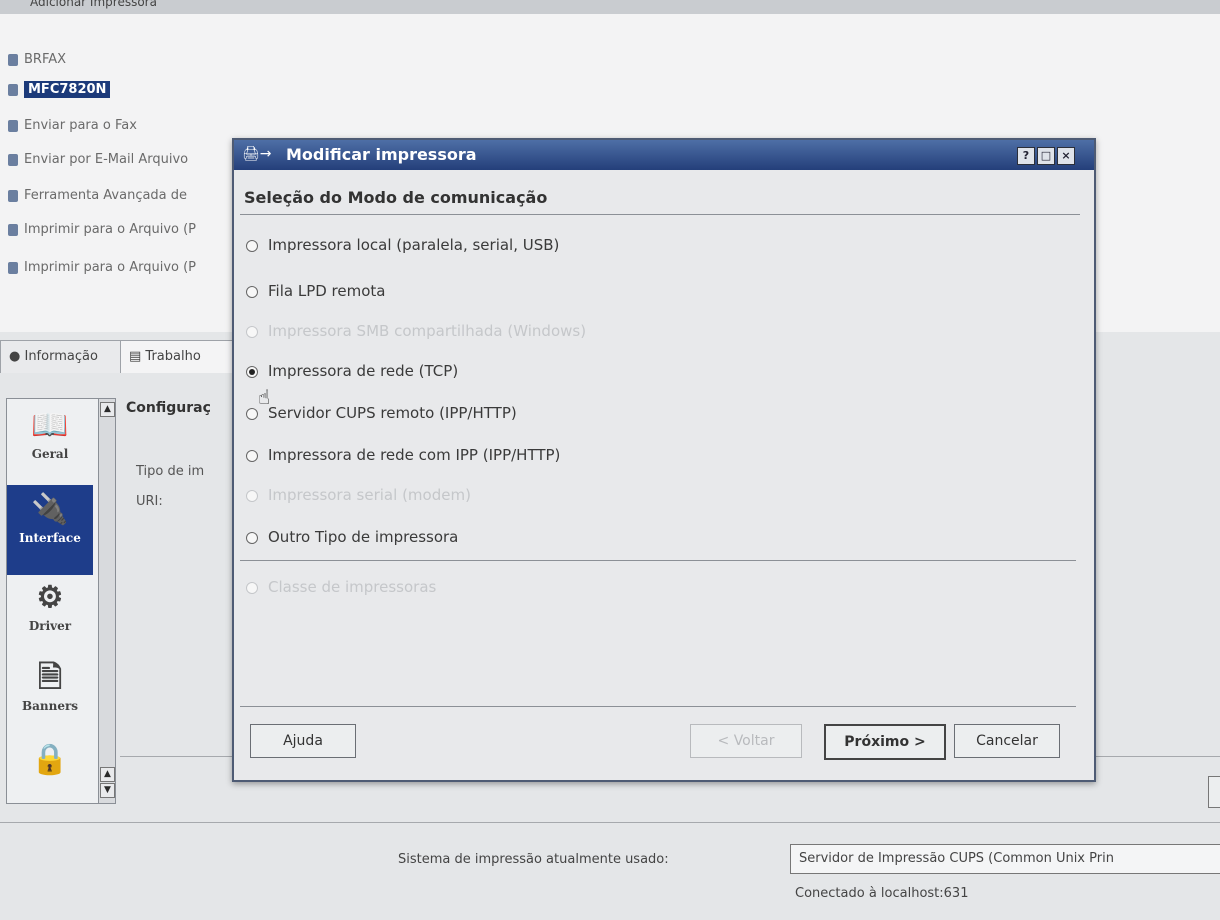 The width and height of the screenshot is (1220, 920). I want to click on connection-status: Conectado à localhost:631, so click(882, 893).